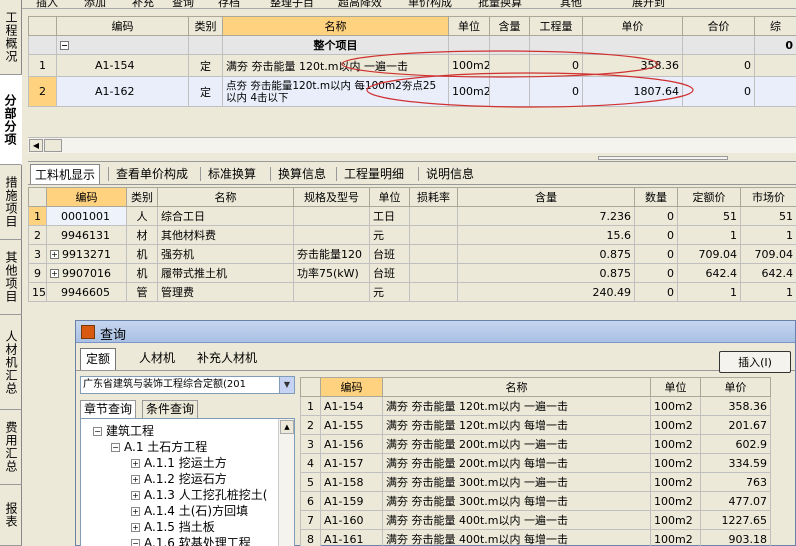 Image resolution: width=796 pixels, height=546 pixels. What do you see at coordinates (535, 482) in the screenshot?
I see `table-row: 5 A1-158 满夯 夯击能量 300t.m以内 一遍一击 100m2 763` at bounding box center [535, 482].